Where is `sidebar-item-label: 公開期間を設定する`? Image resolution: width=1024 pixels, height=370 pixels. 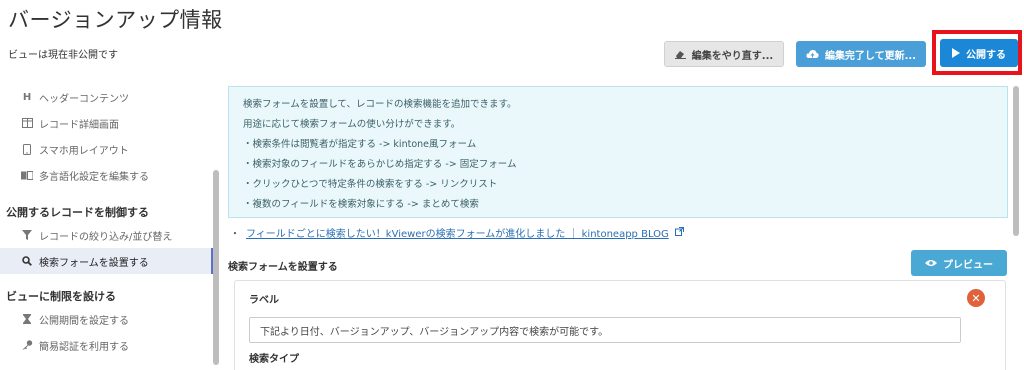
sidebar-item-label: 公開期間を設定する is located at coordinates (84, 321).